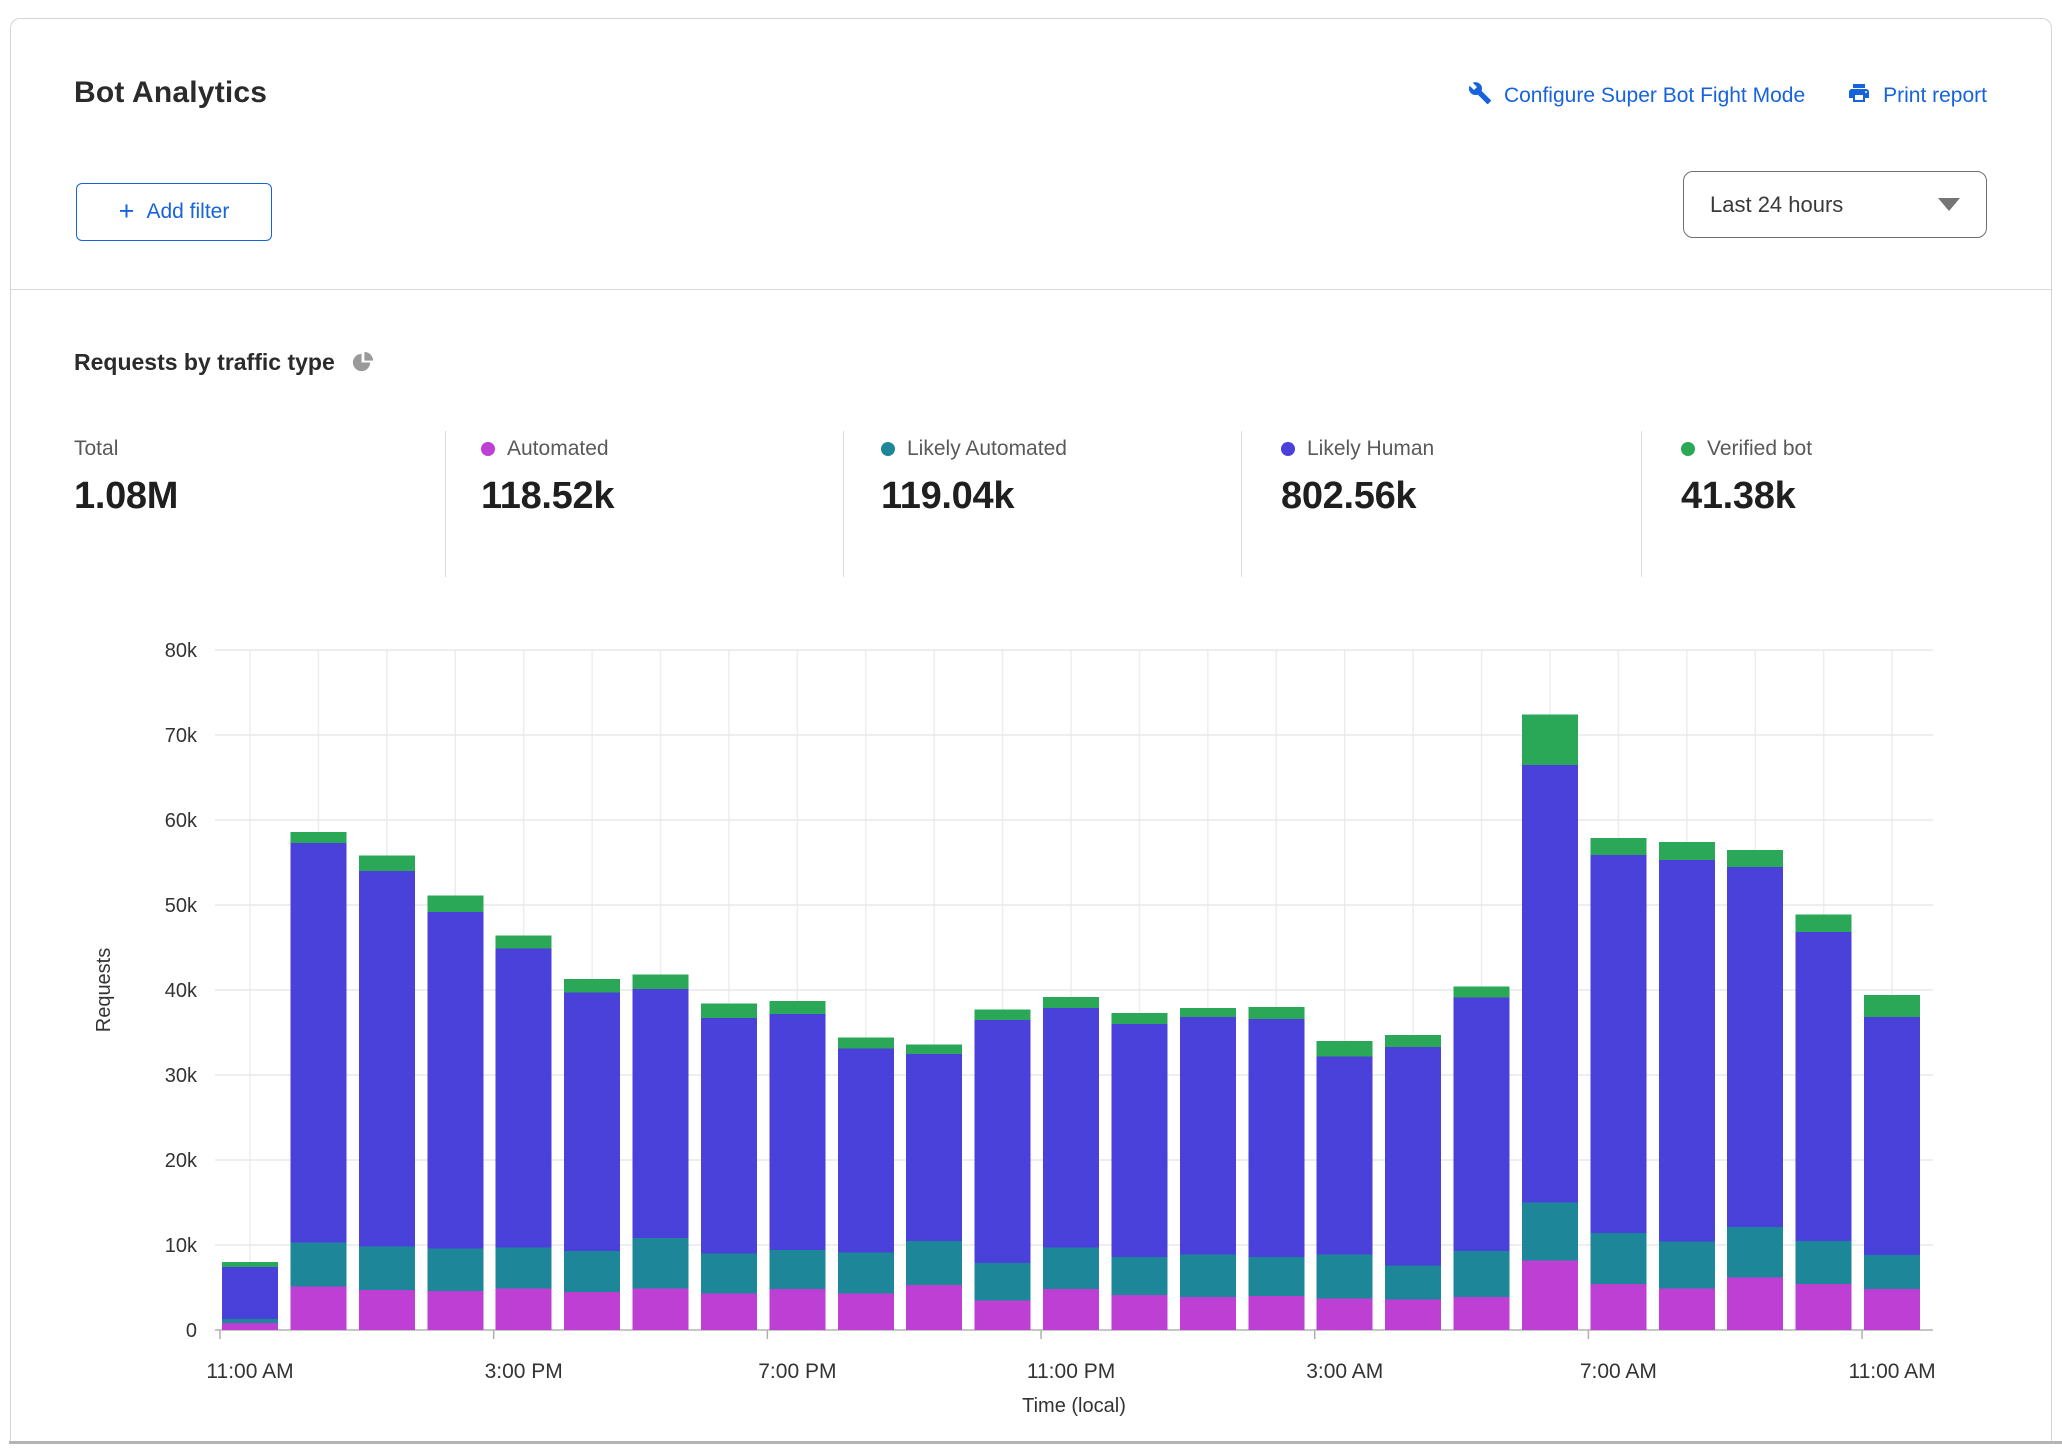 The width and height of the screenshot is (2062, 1450). Describe the element at coordinates (174, 212) in the screenshot. I see `add-filter-button: + Add filter` at that location.